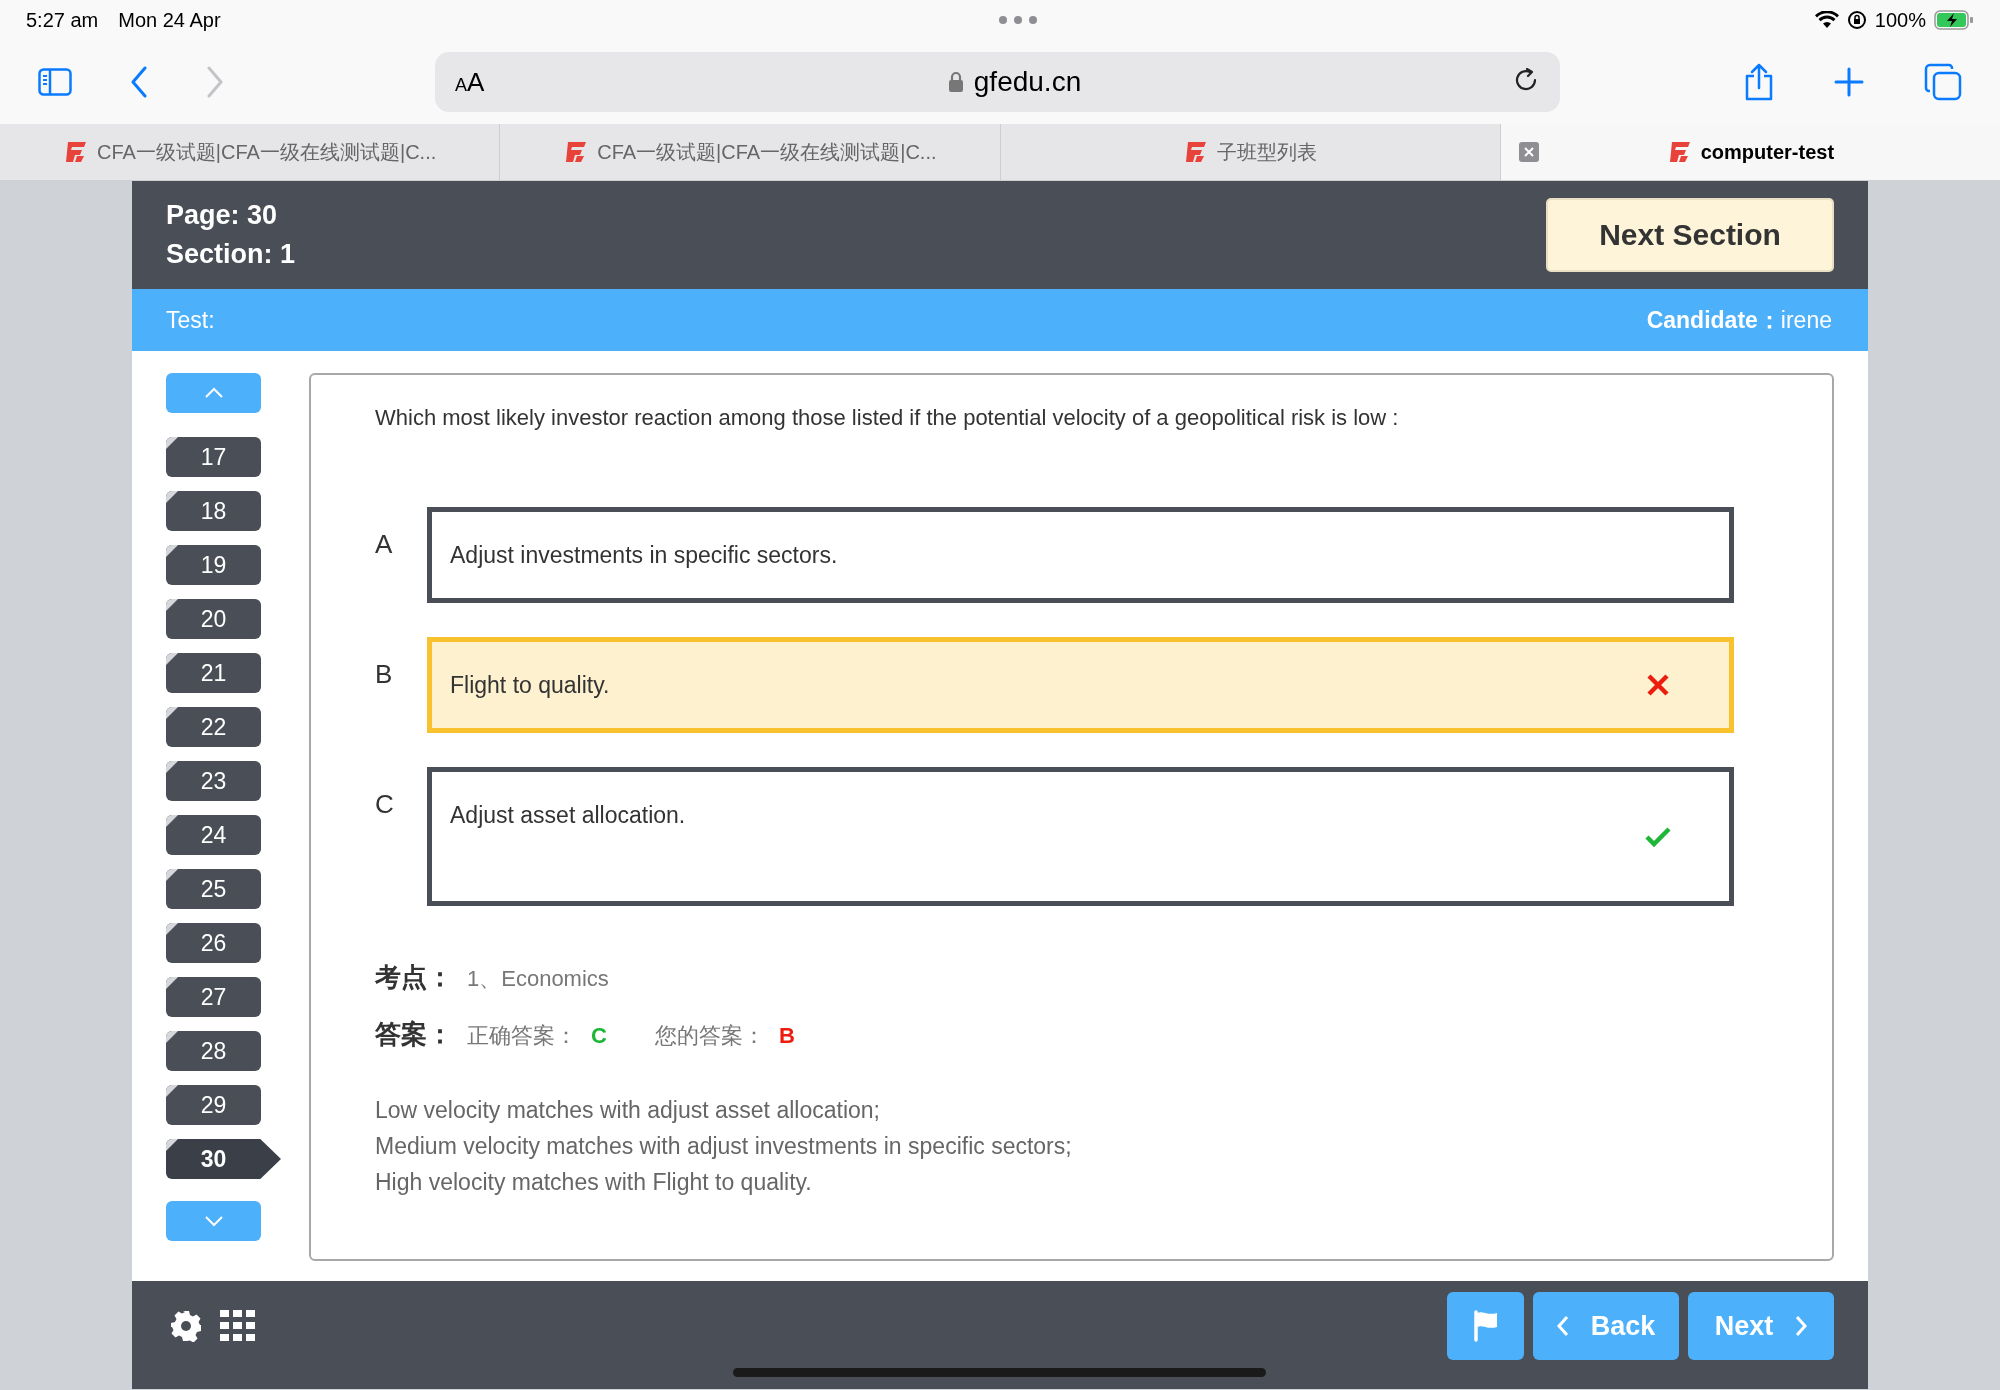  I want to click on question-number-button: 29, so click(213, 1105).